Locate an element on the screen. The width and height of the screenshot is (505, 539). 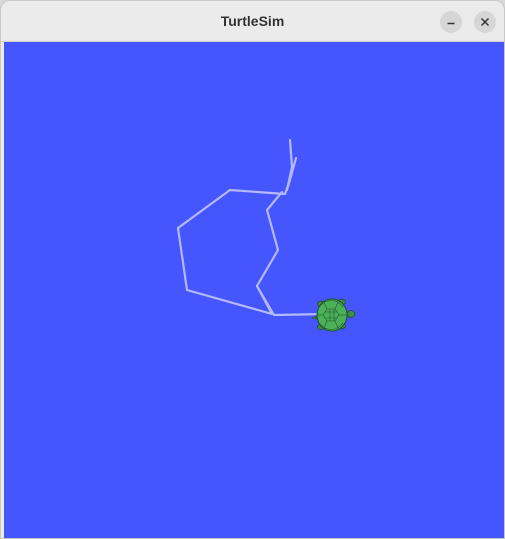
minimize-icon is located at coordinates (451, 23).